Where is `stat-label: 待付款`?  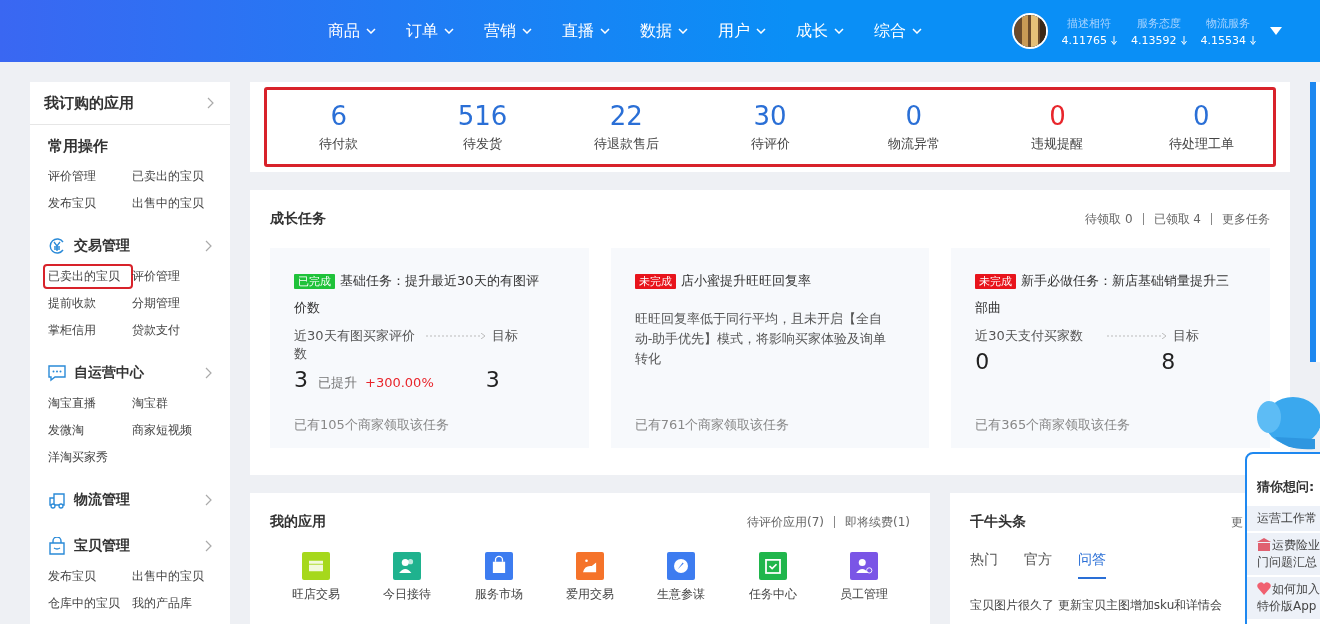 stat-label: 待付款 is located at coordinates (339, 144).